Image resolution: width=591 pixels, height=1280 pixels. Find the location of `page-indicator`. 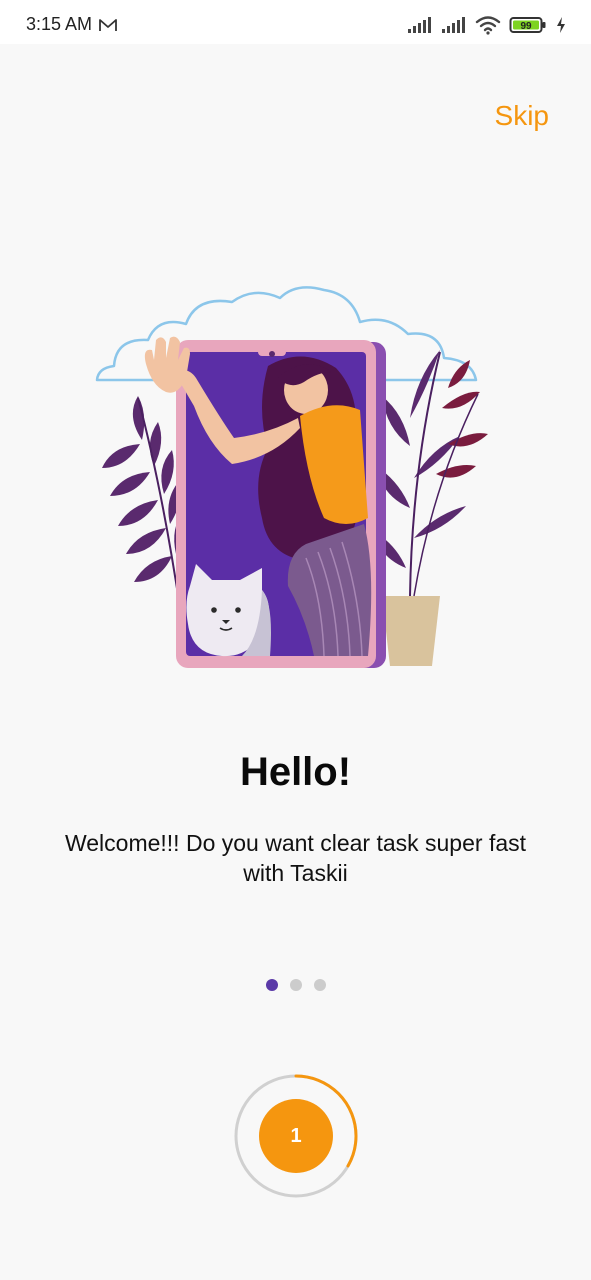

page-indicator is located at coordinates (295, 985).